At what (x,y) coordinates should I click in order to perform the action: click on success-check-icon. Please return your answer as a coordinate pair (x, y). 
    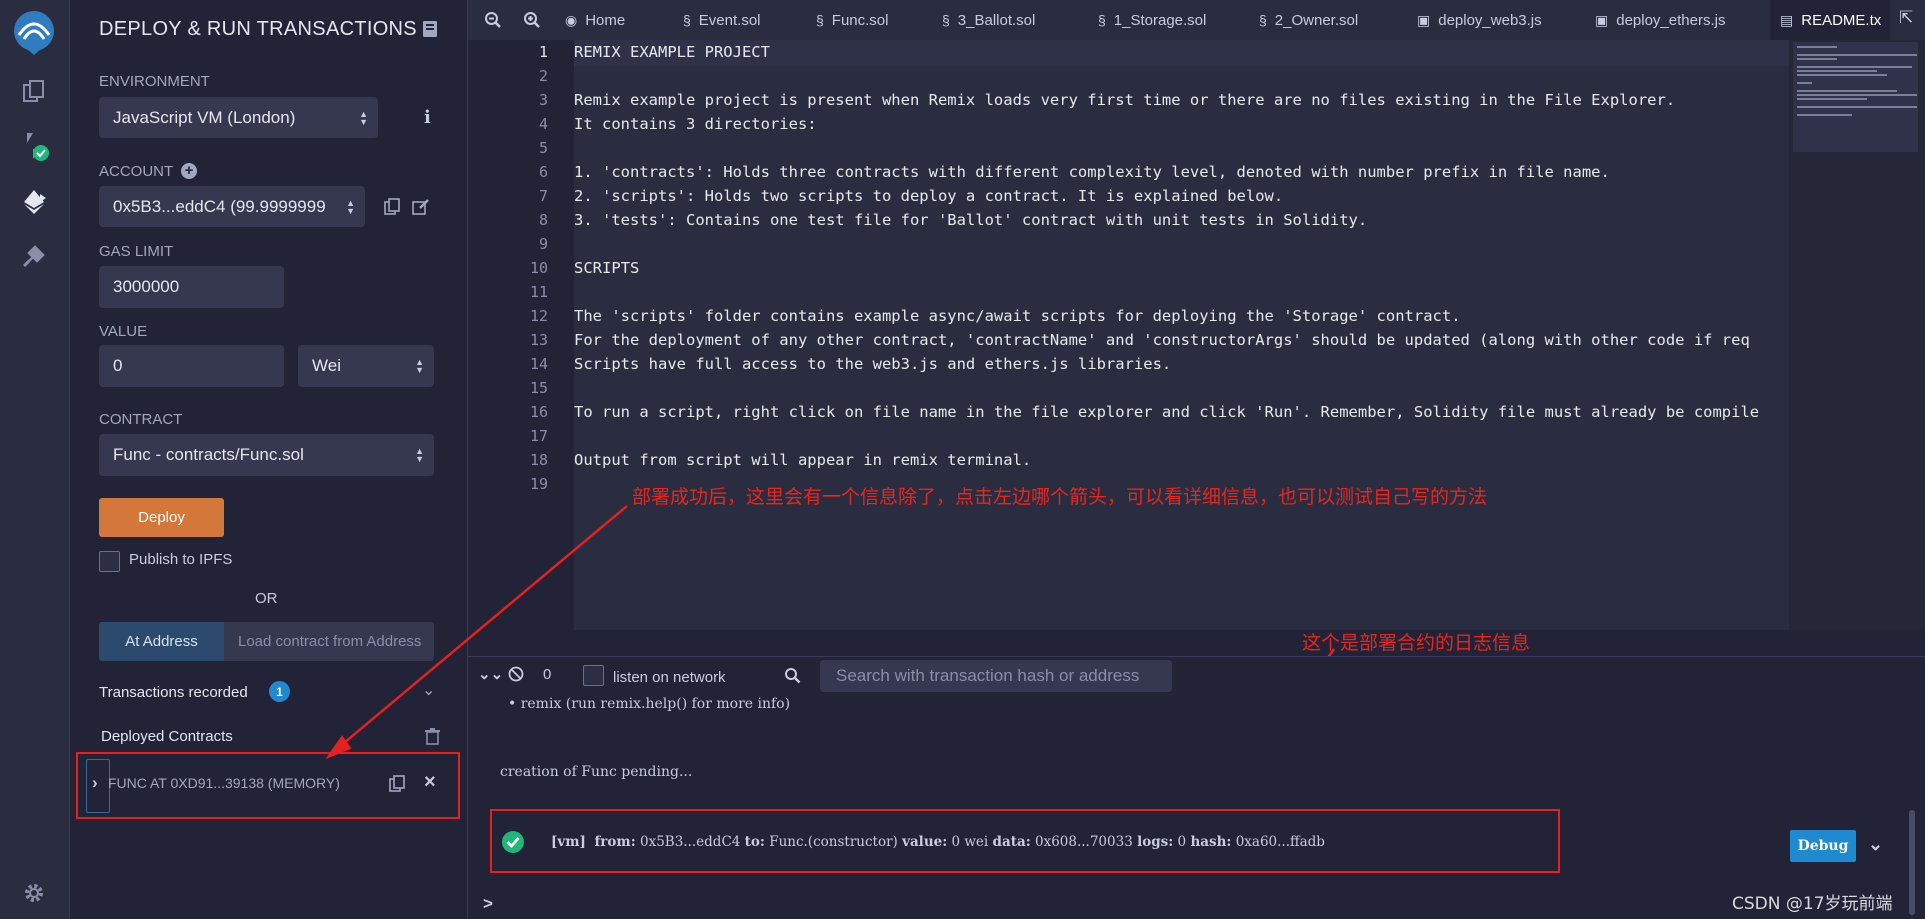
    Looking at the image, I should click on (513, 844).